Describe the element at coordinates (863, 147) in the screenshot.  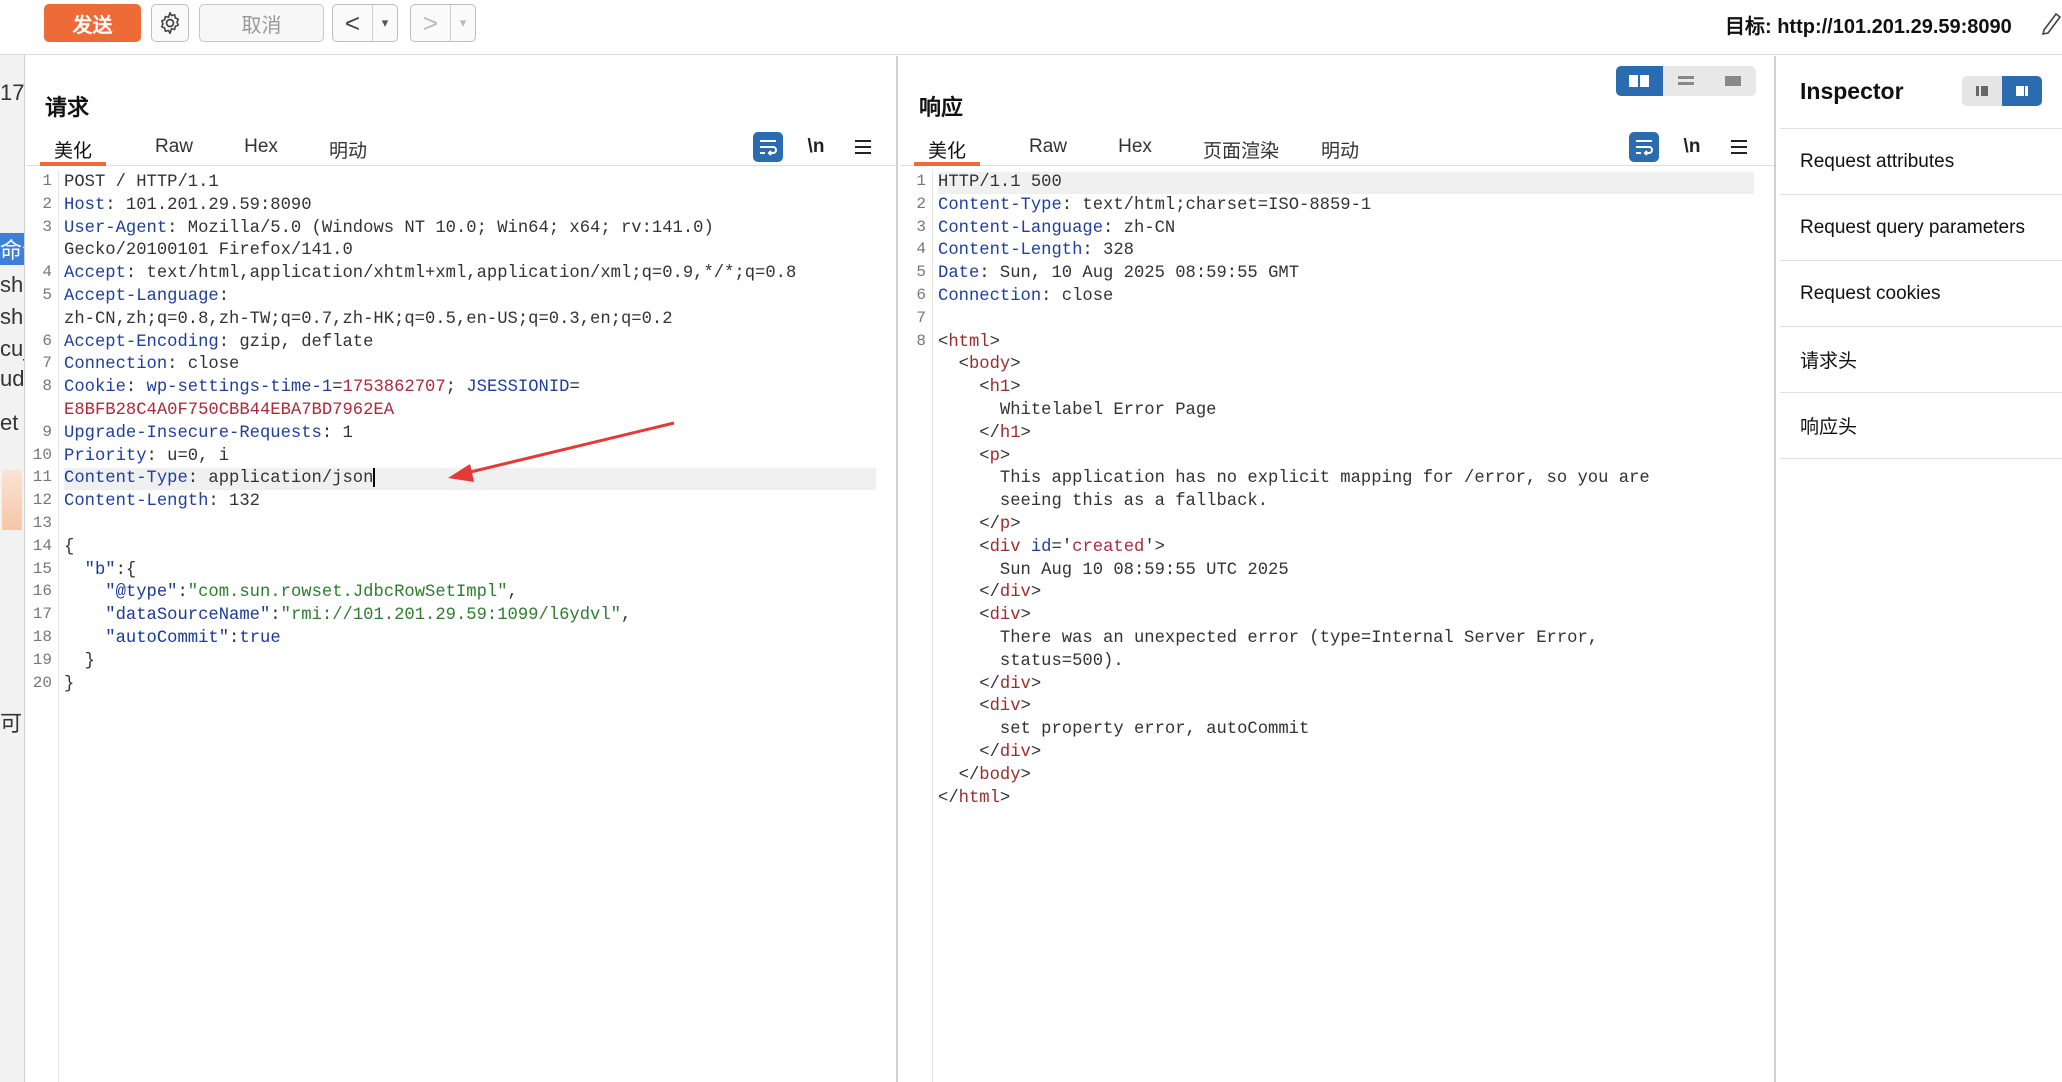
I see `request-menu-button` at that location.